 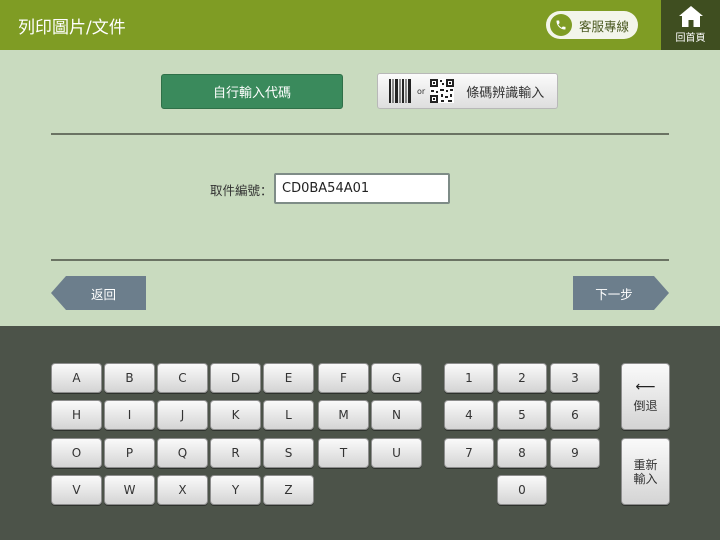 I want to click on reset-label-line1: 重新, so click(x=645, y=464).